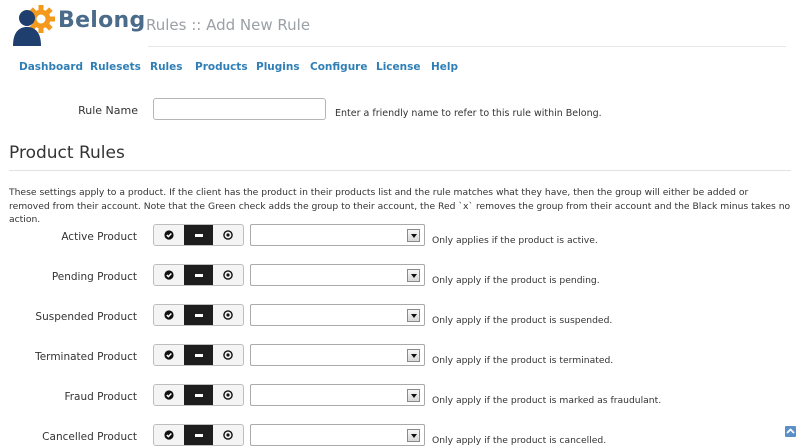 The width and height of the screenshot is (800, 448). What do you see at coordinates (166, 67) in the screenshot?
I see `nav-rules: Rules` at bounding box center [166, 67].